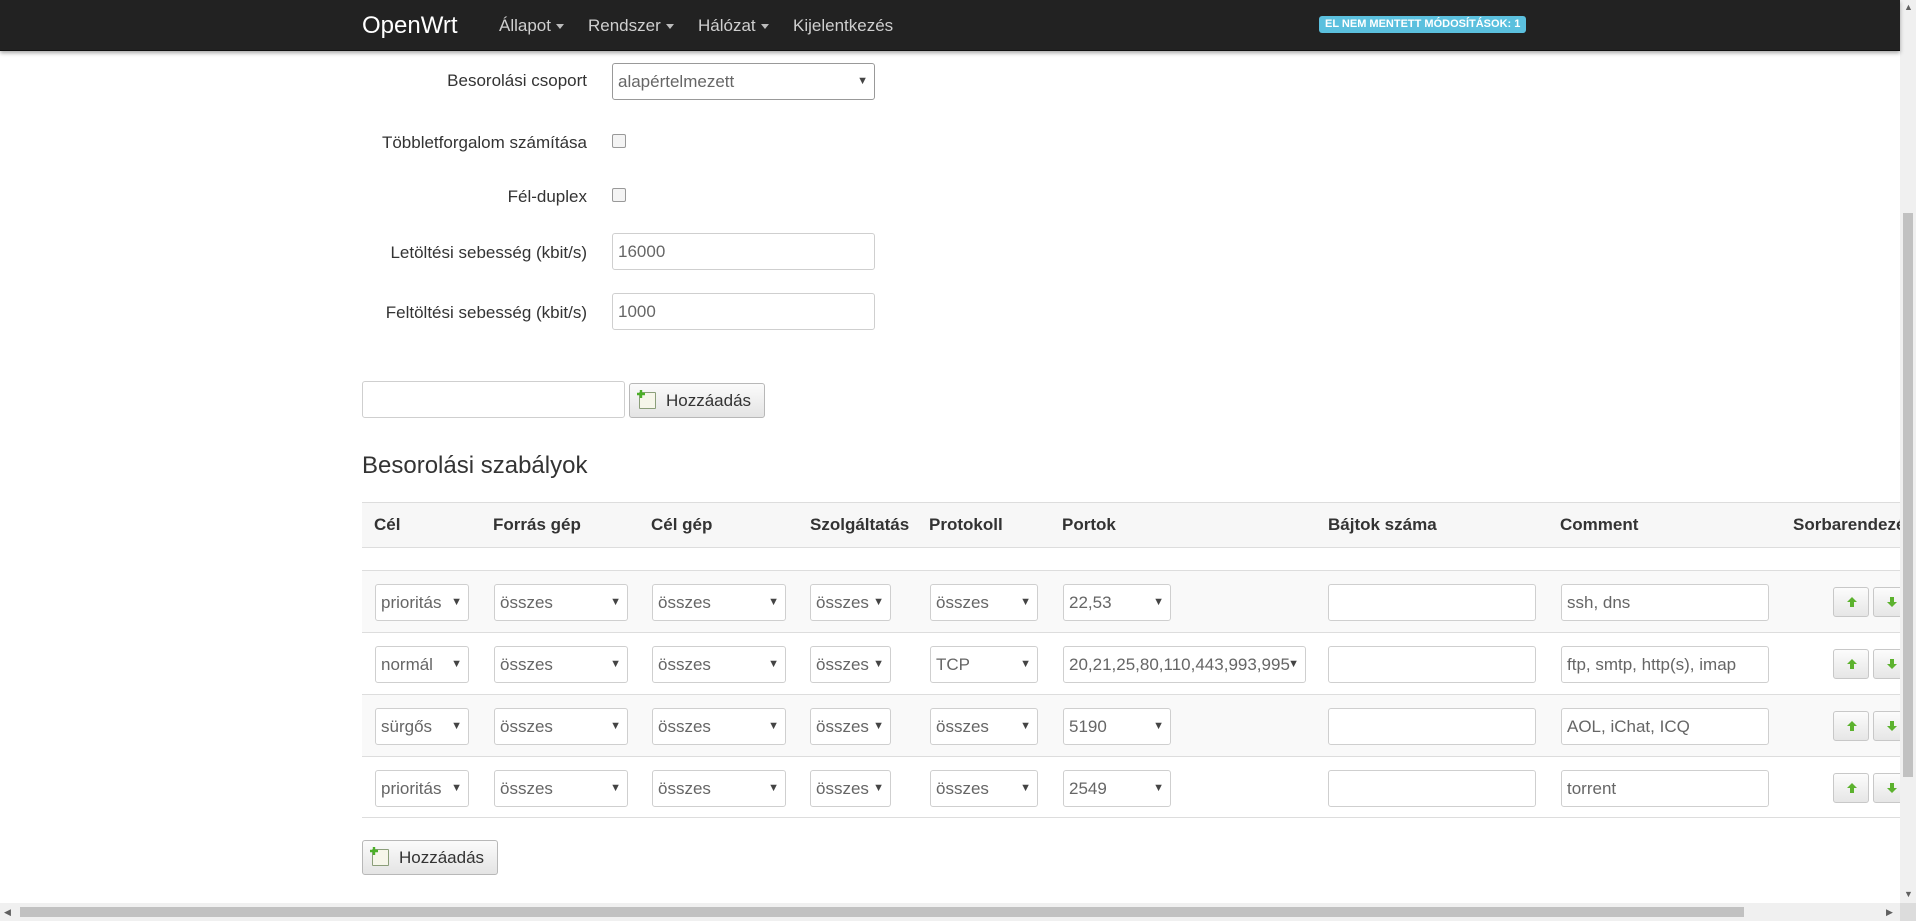 Image resolution: width=1916 pixels, height=921 pixels. What do you see at coordinates (410, 26) in the screenshot?
I see `brand-logo: OpenWrt` at bounding box center [410, 26].